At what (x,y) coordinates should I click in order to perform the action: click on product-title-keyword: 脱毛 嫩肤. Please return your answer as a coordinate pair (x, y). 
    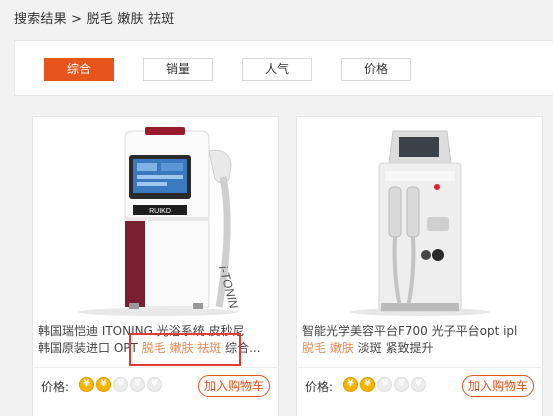
    Looking at the image, I should click on (328, 348).